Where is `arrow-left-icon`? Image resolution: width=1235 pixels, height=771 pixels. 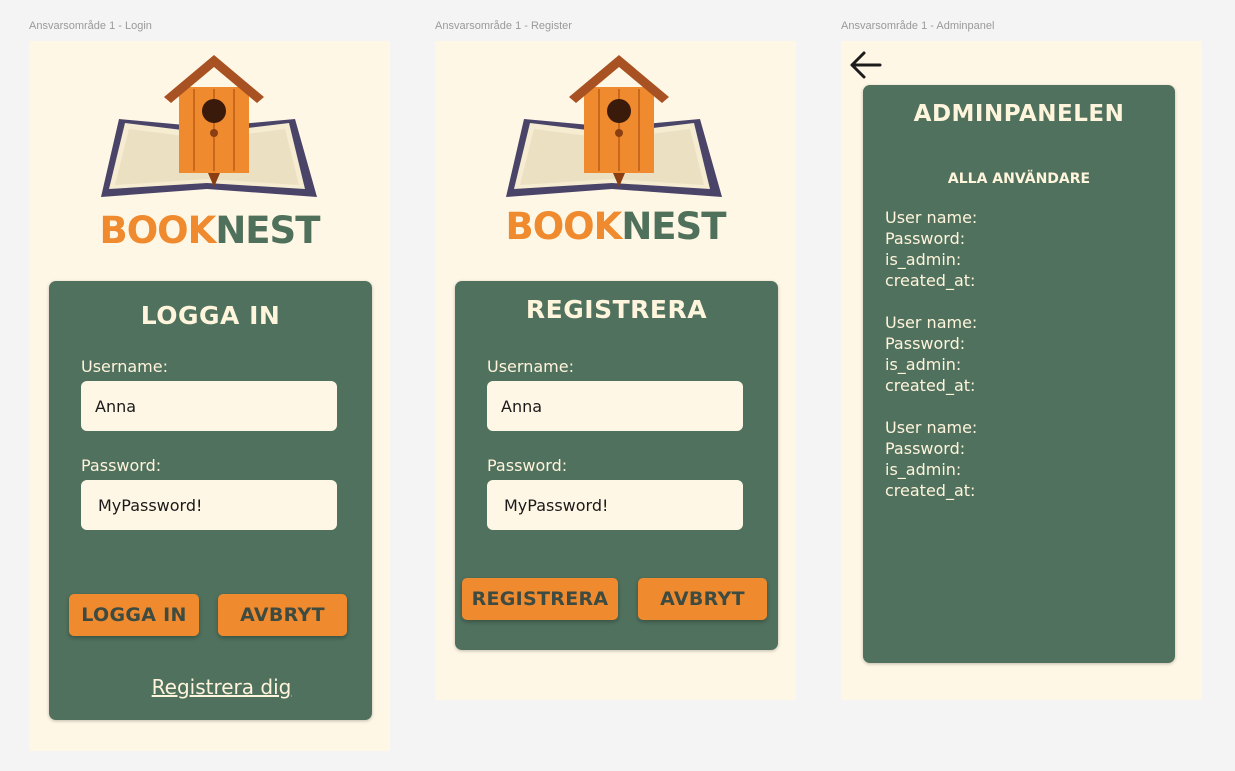 arrow-left-icon is located at coordinates (865, 67).